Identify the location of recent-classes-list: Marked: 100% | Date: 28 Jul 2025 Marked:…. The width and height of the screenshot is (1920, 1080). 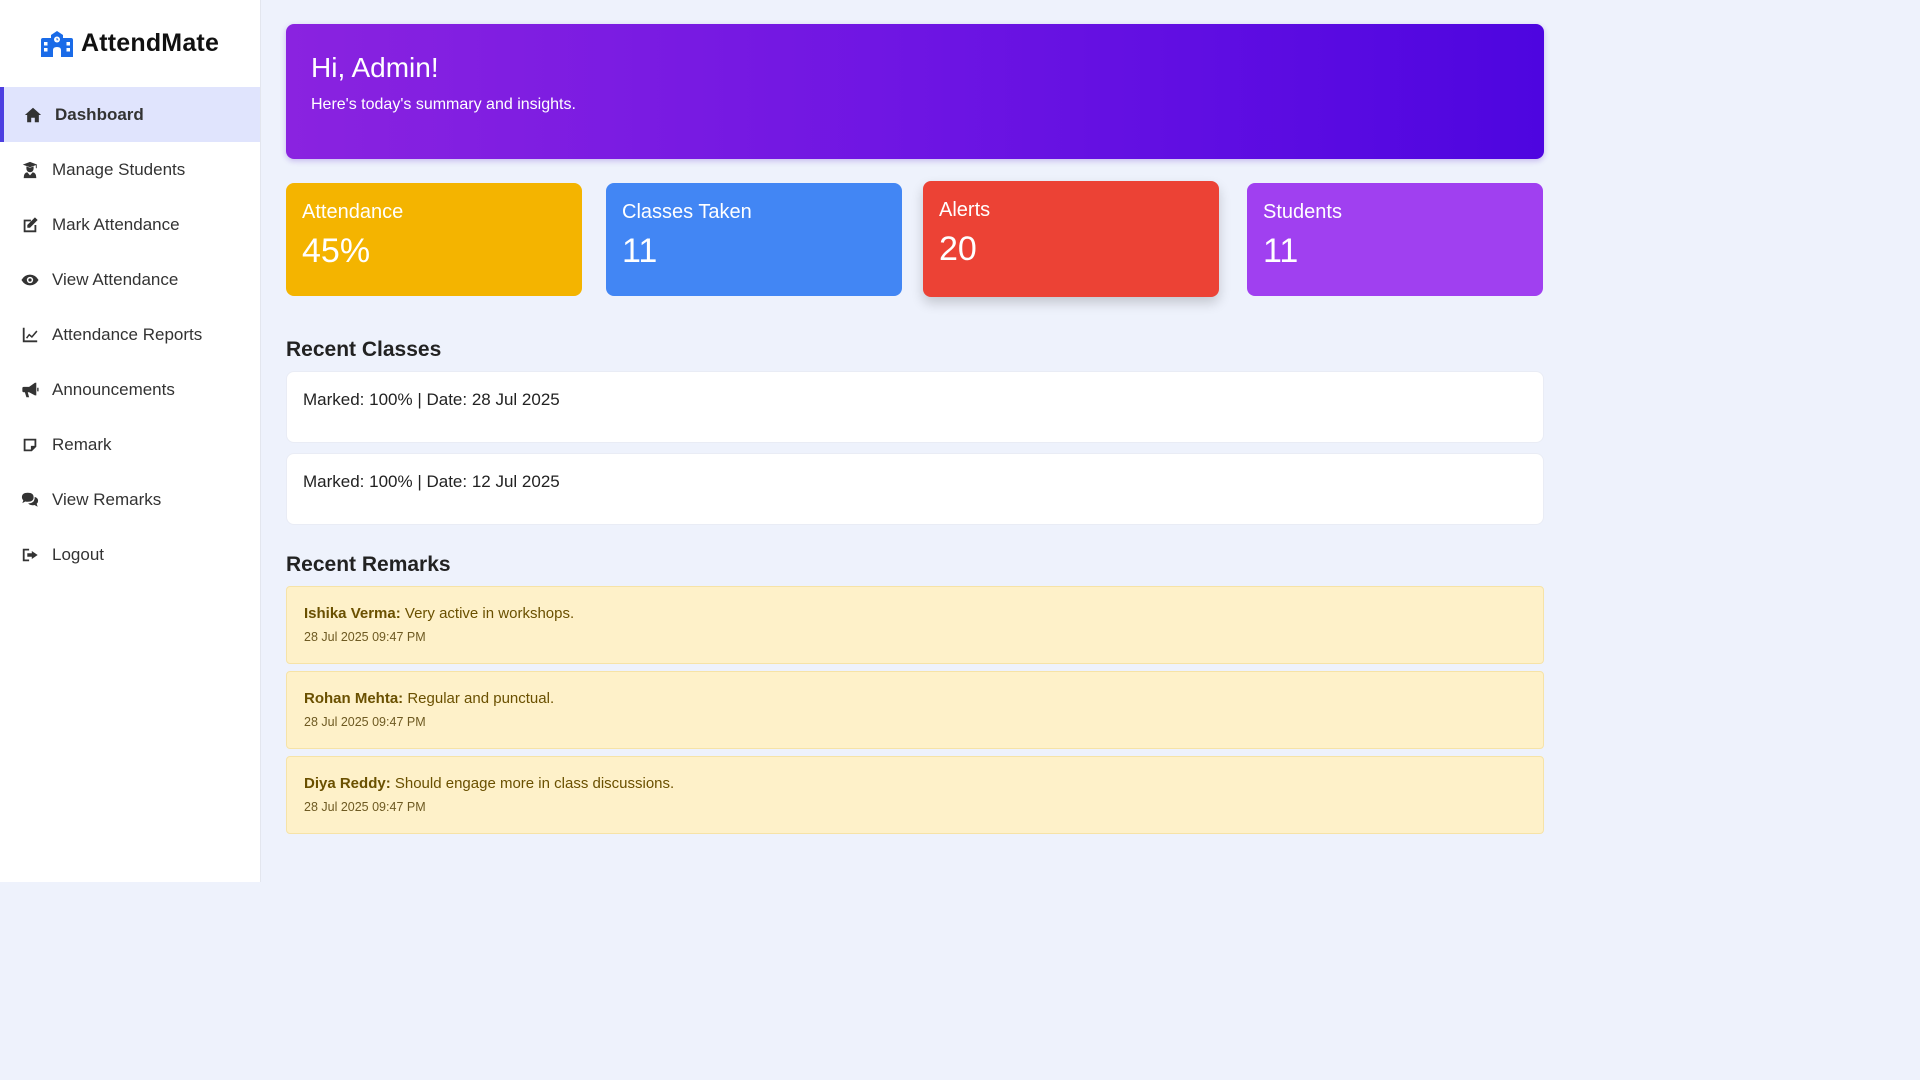
(915, 448).